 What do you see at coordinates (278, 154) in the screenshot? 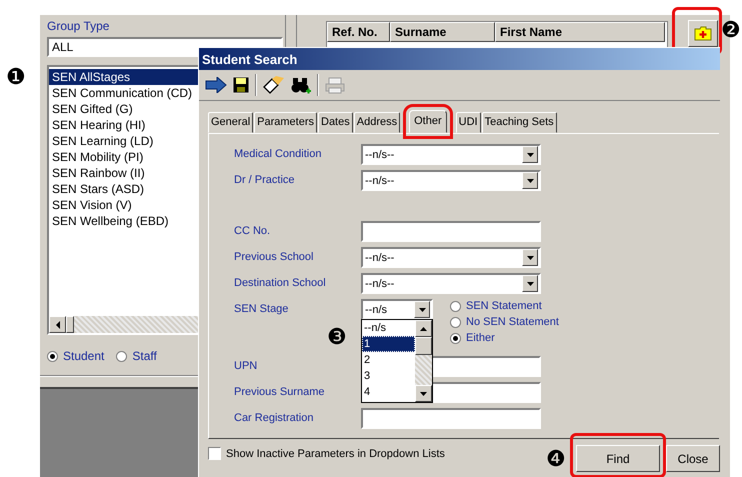
I see `field-label: Medical Condition` at bounding box center [278, 154].